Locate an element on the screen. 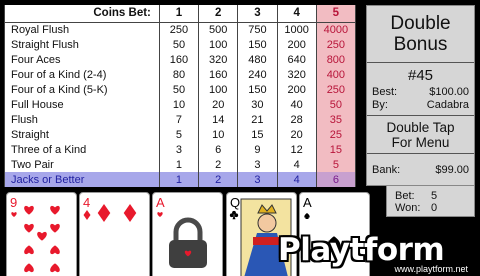  coin-column-header: 1 is located at coordinates (179, 14).